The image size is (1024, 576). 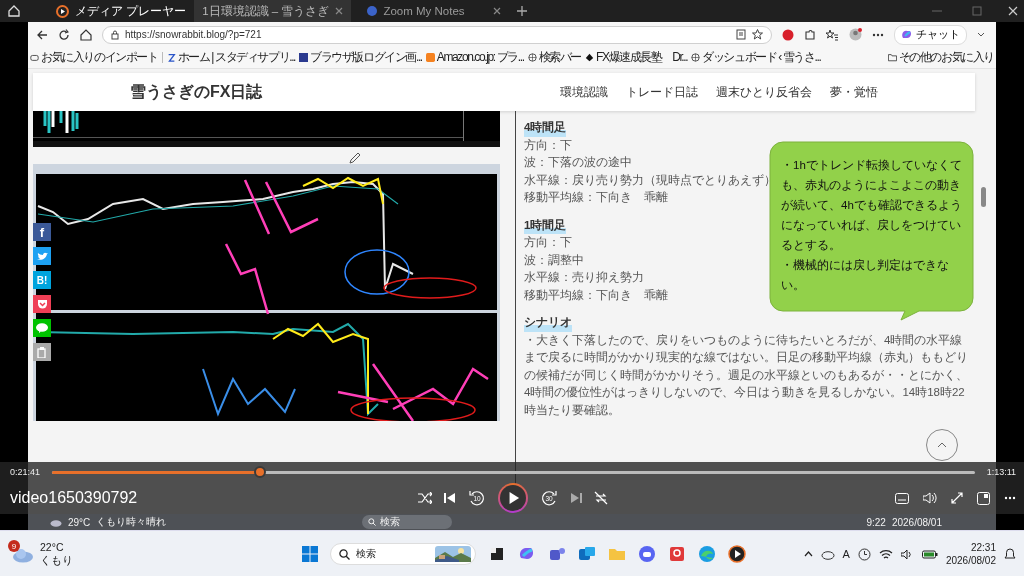 What do you see at coordinates (650, 180) in the screenshot?
I see `article-line: 水平線：戻り売り勢力（現時点でとりあえず）` at bounding box center [650, 180].